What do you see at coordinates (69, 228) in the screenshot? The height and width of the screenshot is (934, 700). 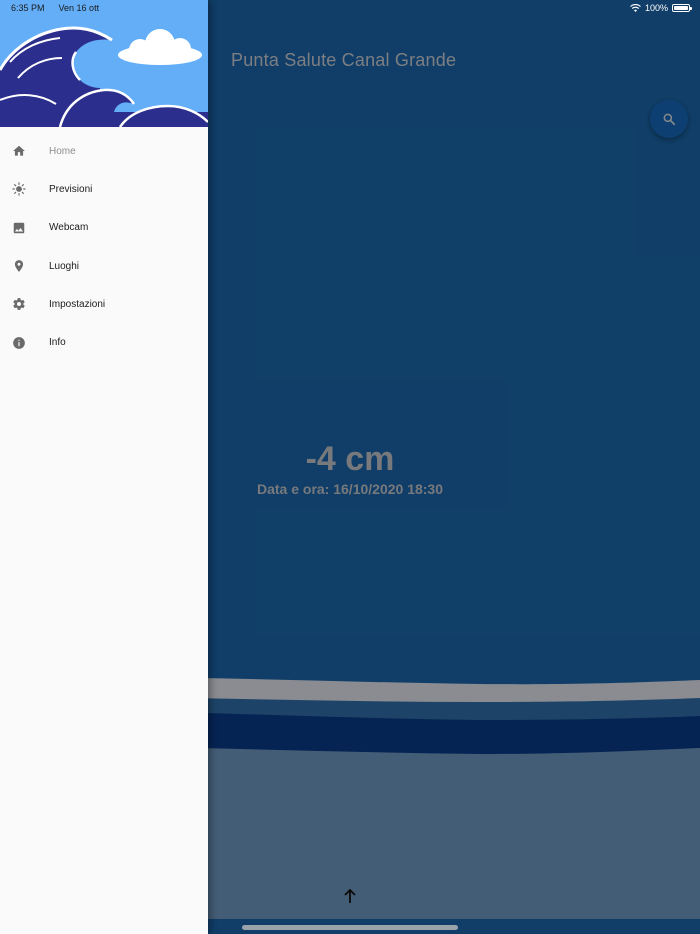 I see `menu-item-label: Webcam` at bounding box center [69, 228].